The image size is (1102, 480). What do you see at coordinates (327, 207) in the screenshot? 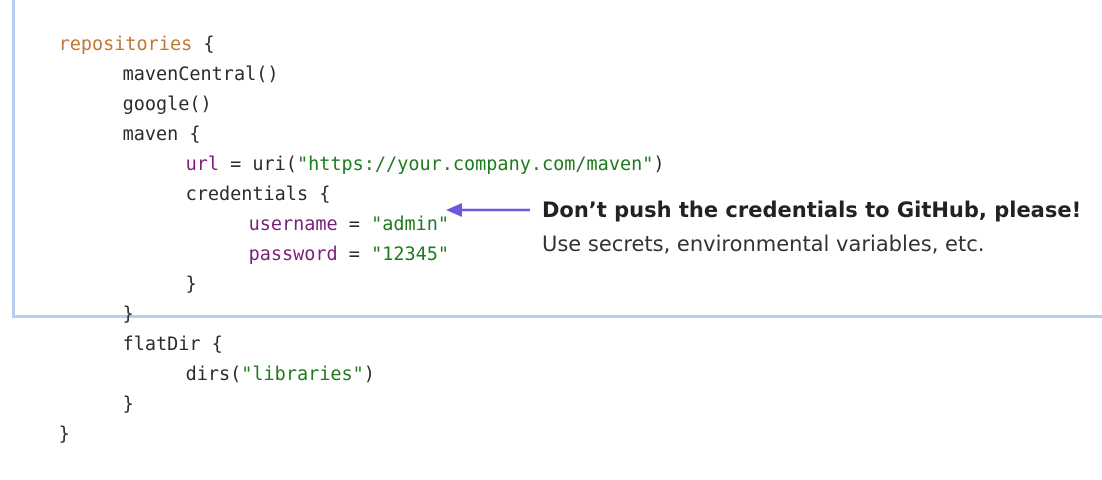
I see `code-line-7: username = "admin"` at bounding box center [327, 207].